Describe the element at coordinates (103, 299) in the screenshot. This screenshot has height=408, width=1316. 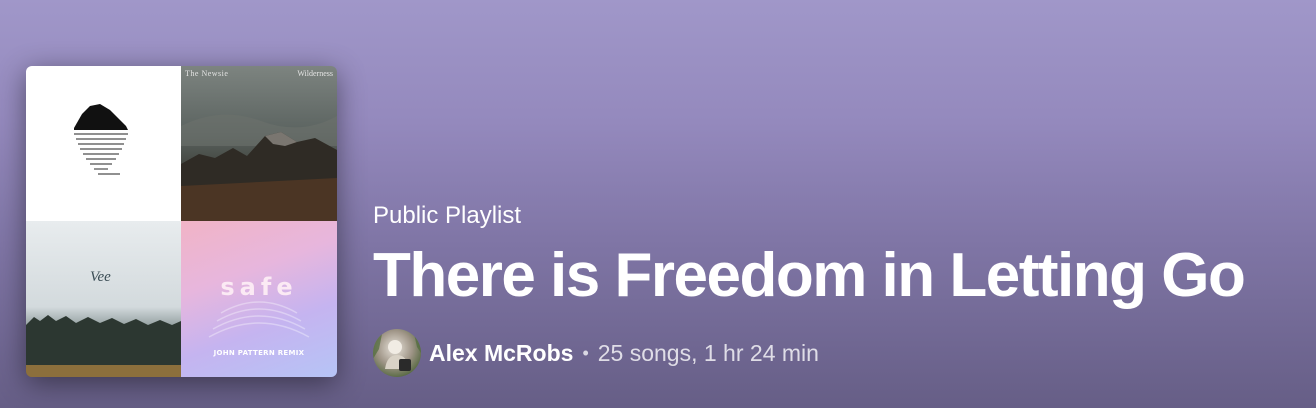
I see `cover-tile-foggy-forest: Vee` at that location.